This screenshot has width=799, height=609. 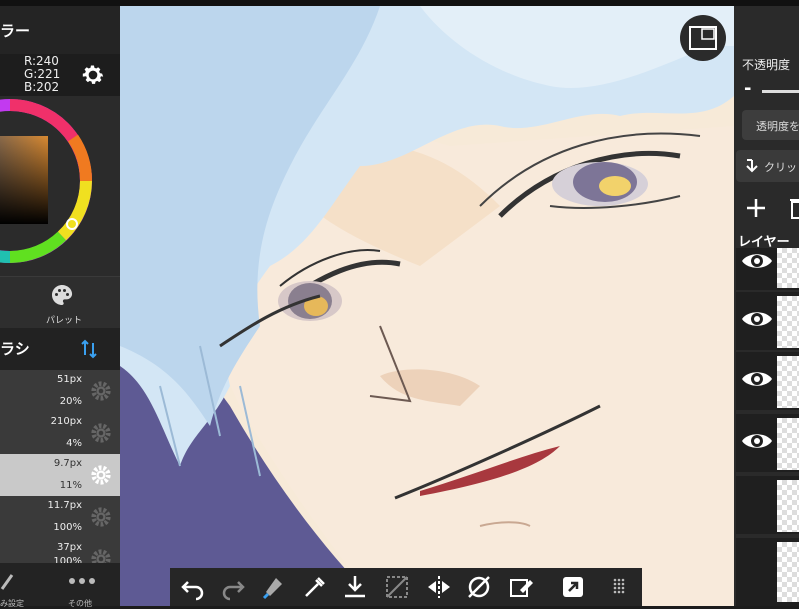 I want to click on share-icon, so click(x=573, y=587).